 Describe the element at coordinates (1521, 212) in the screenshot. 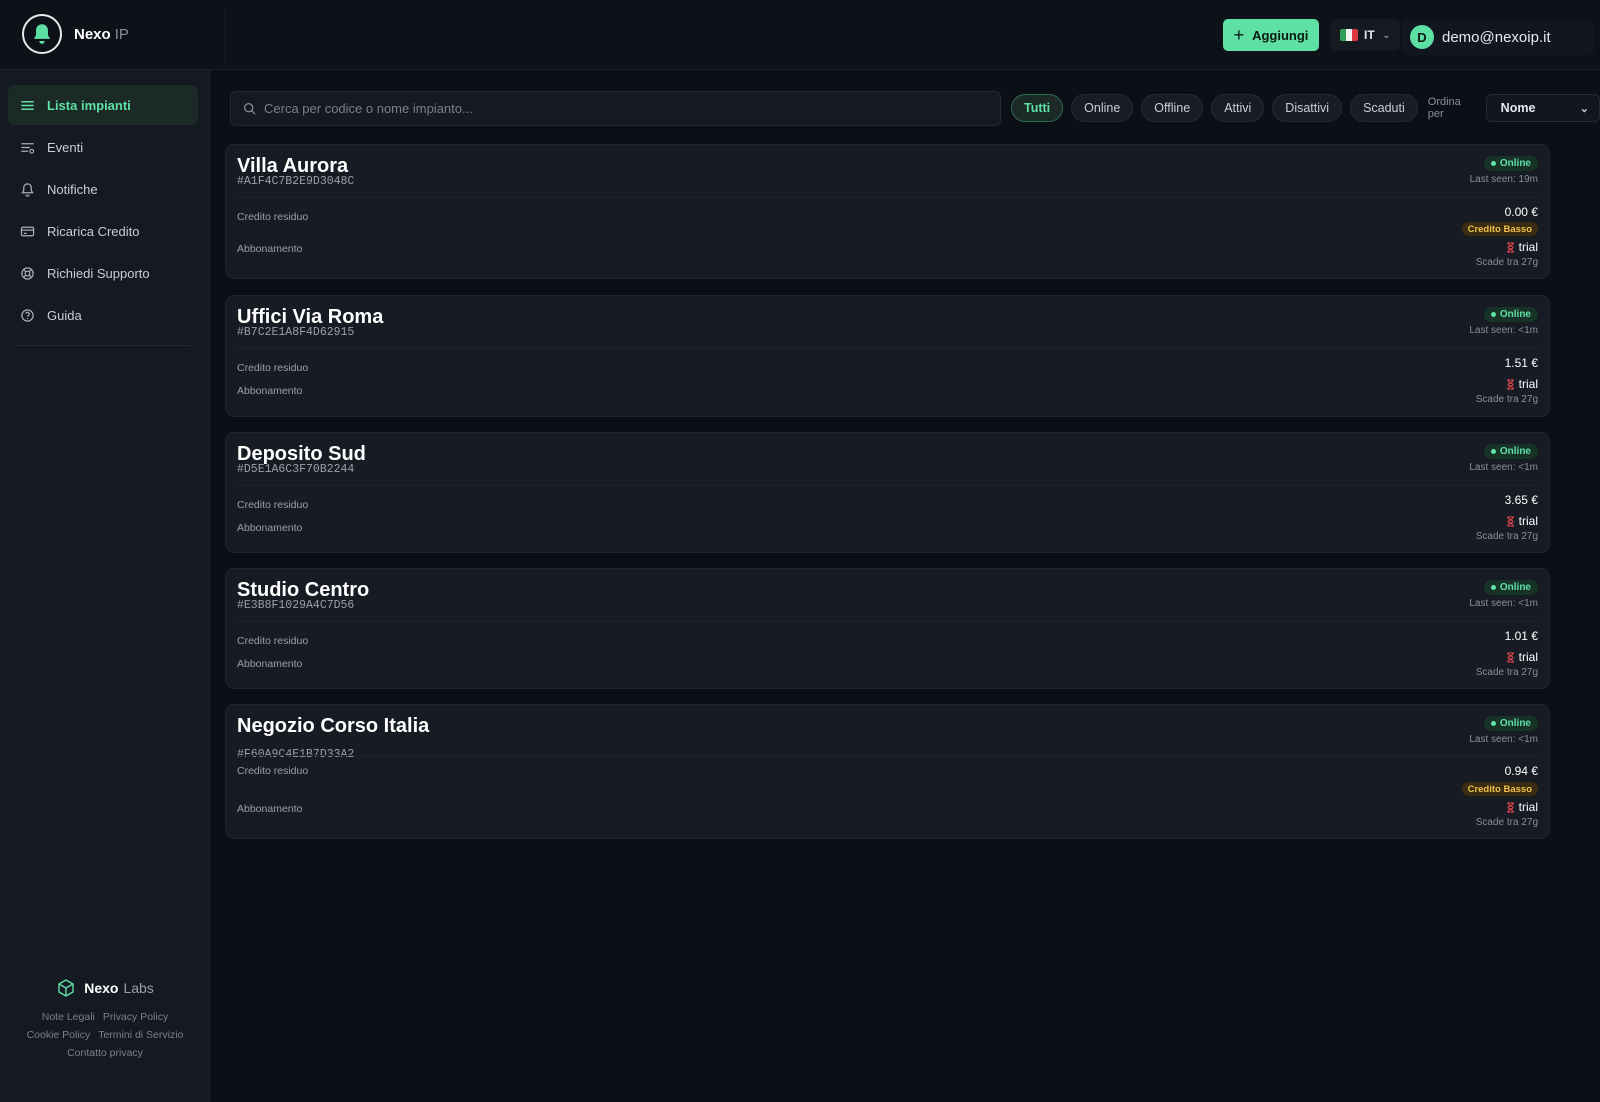

I see `credit-value: 0.00 €` at that location.